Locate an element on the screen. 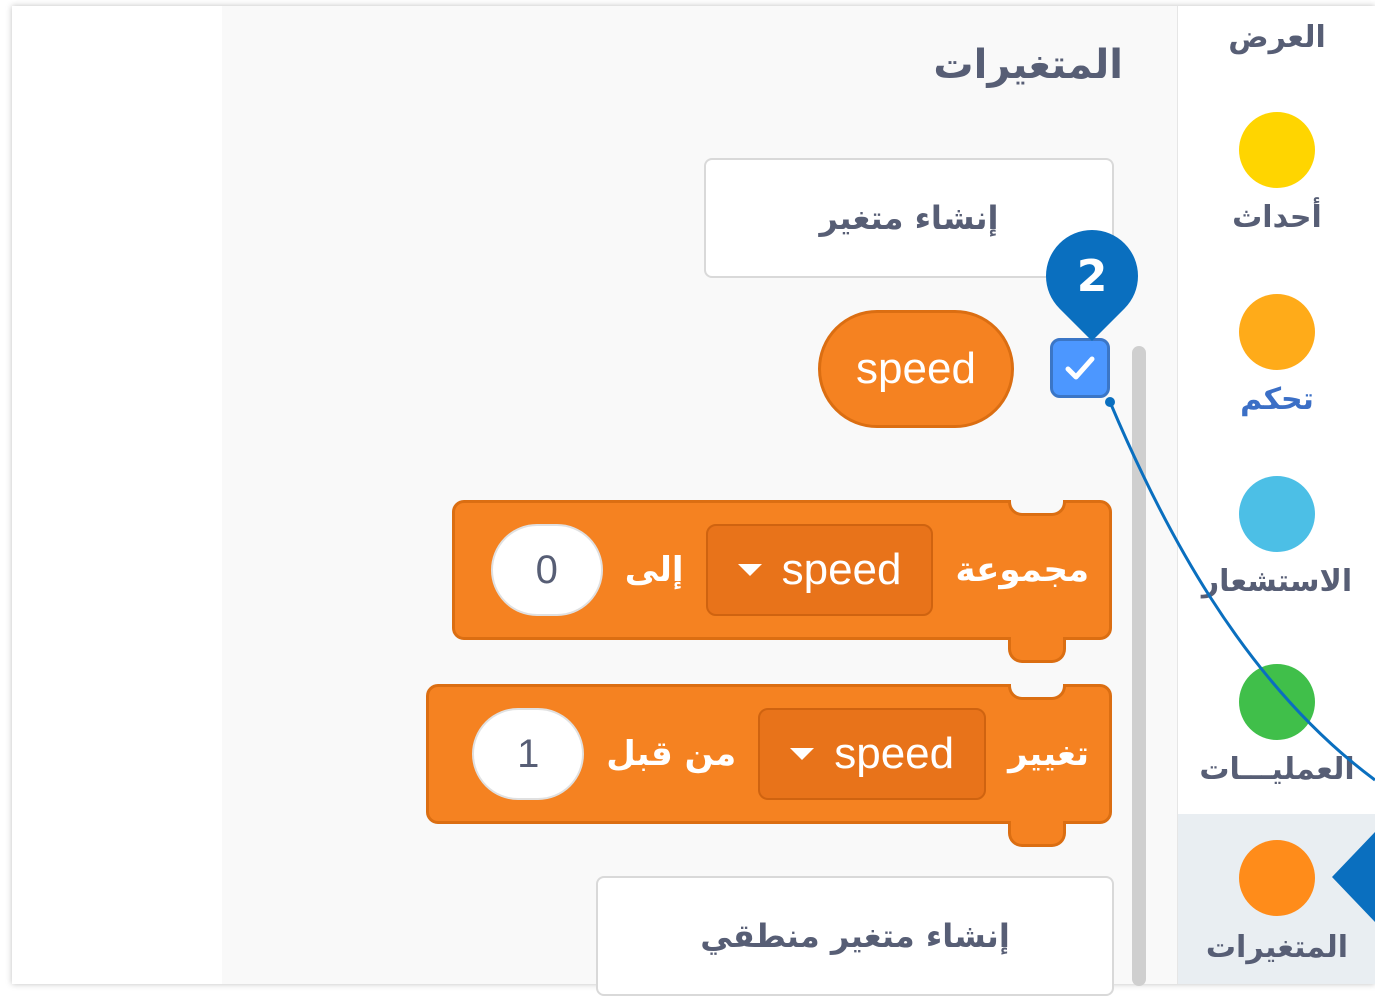  checkmark-icon is located at coordinates (1080, 368).